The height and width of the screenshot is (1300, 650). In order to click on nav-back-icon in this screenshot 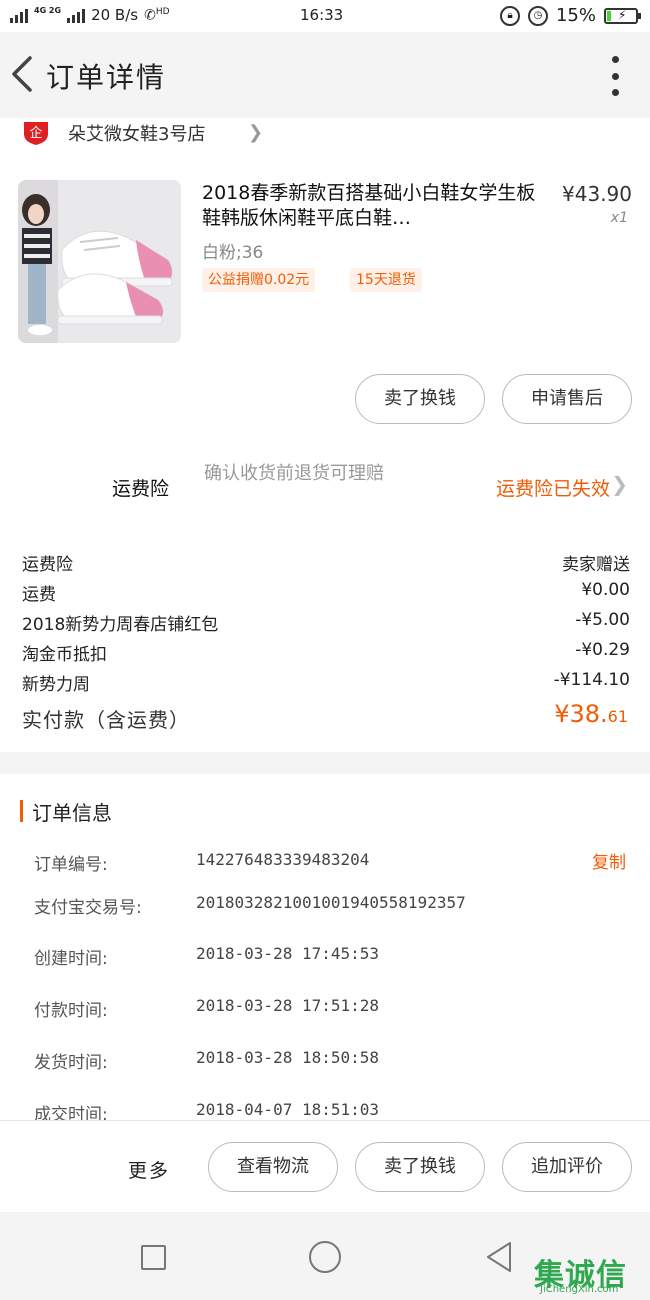, I will do `click(499, 1257)`.